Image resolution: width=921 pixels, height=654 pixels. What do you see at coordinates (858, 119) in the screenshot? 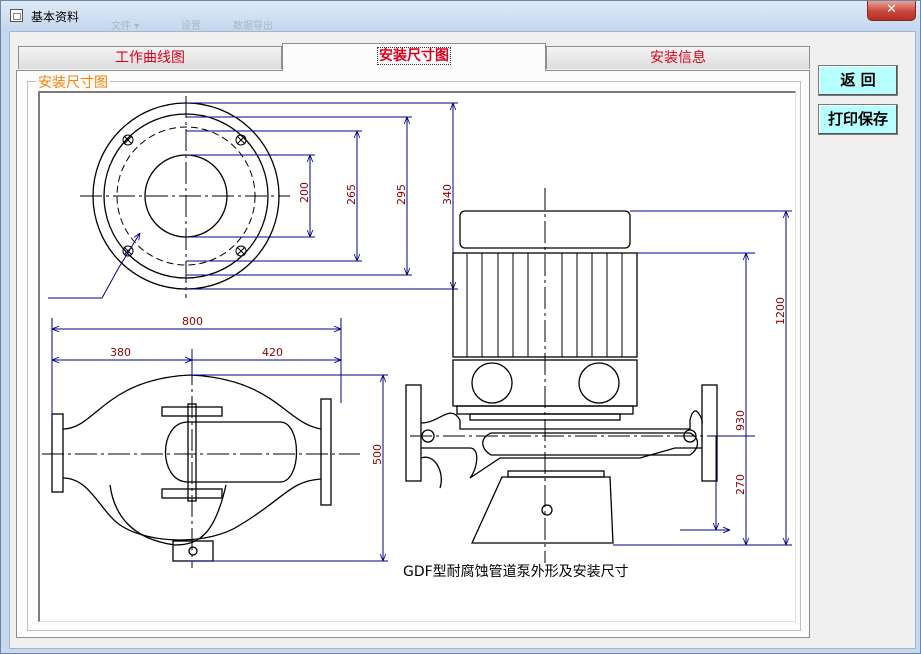
I see `print-save-button: 打印保存` at bounding box center [858, 119].